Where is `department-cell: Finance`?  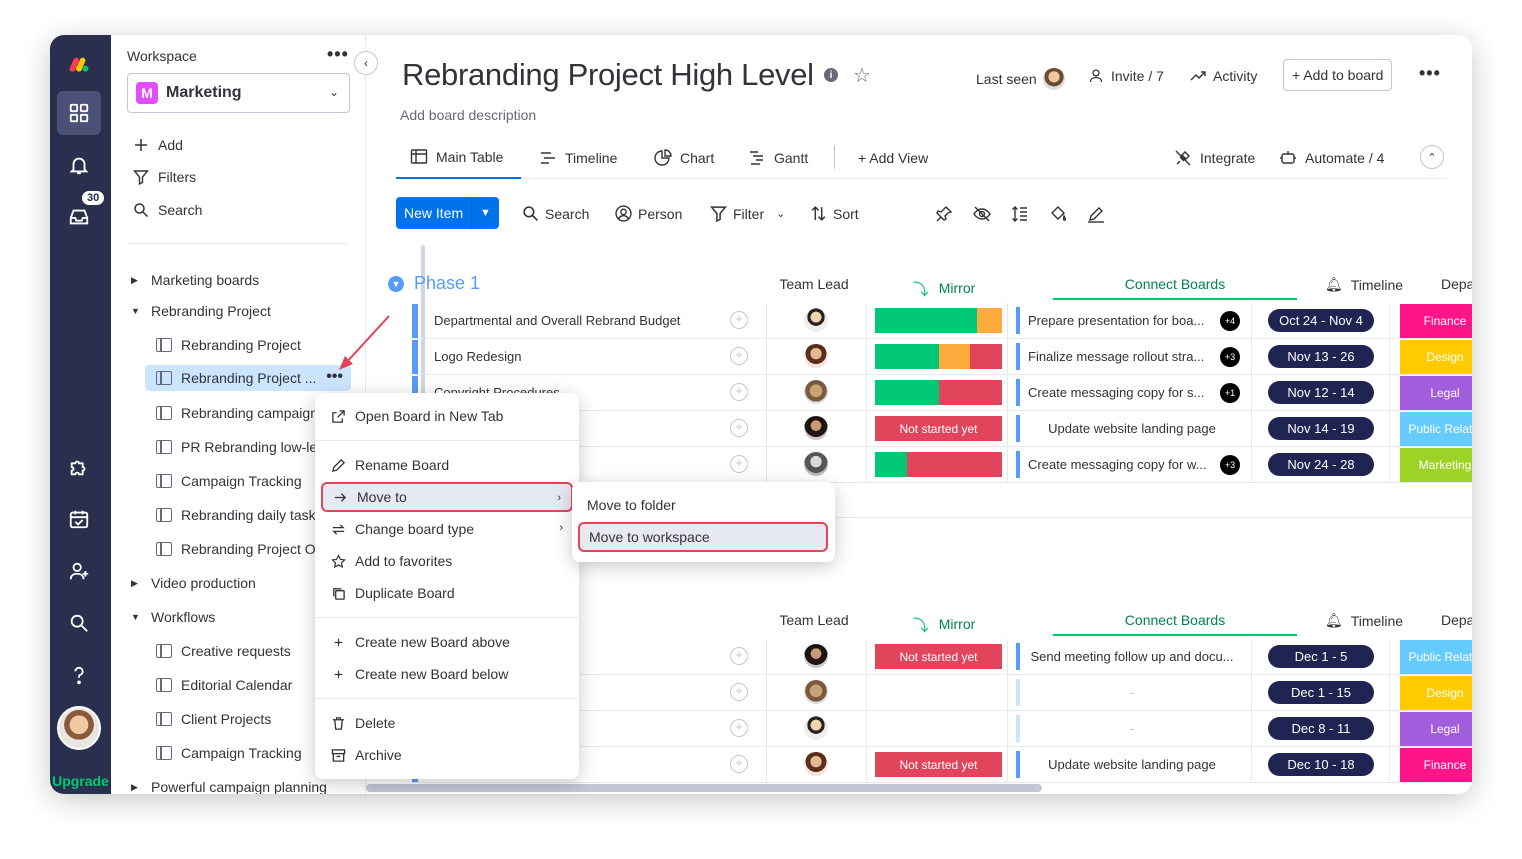
department-cell: Finance is located at coordinates (1430, 764).